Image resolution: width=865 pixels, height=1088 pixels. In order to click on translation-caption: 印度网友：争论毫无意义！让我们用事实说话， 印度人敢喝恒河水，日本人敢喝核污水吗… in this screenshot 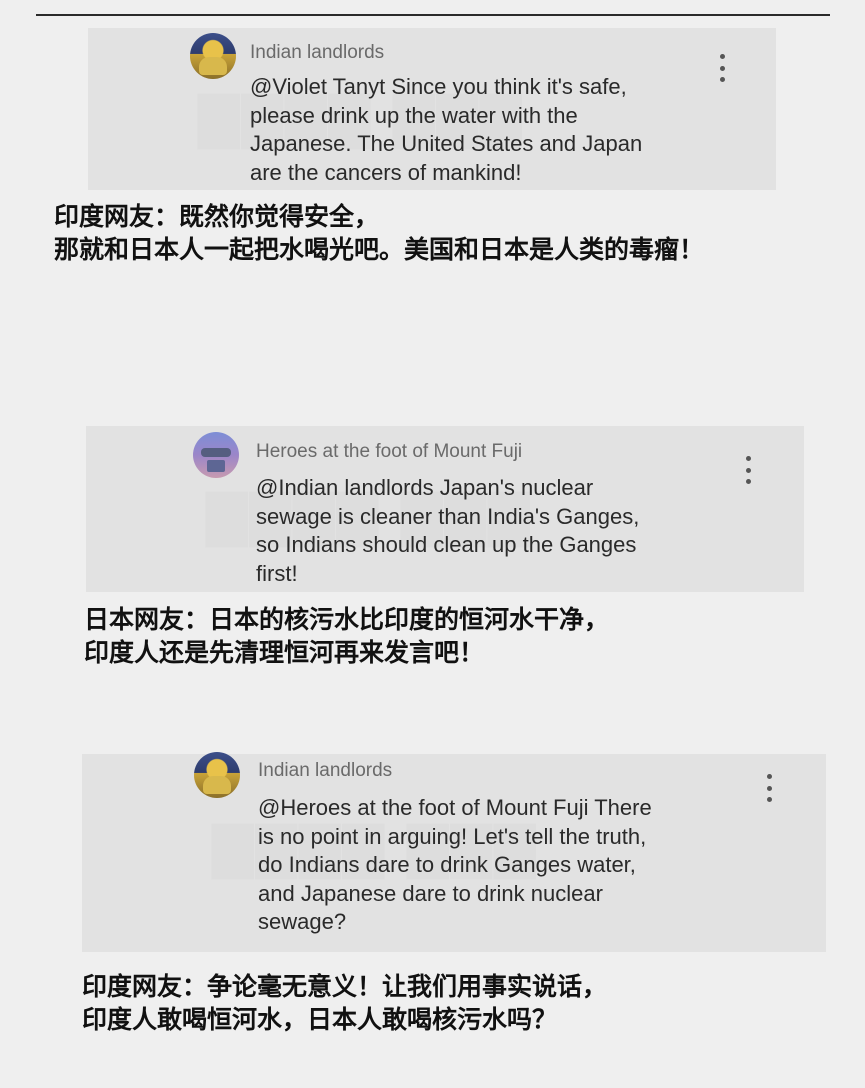, I will do `click(345, 1003)`.